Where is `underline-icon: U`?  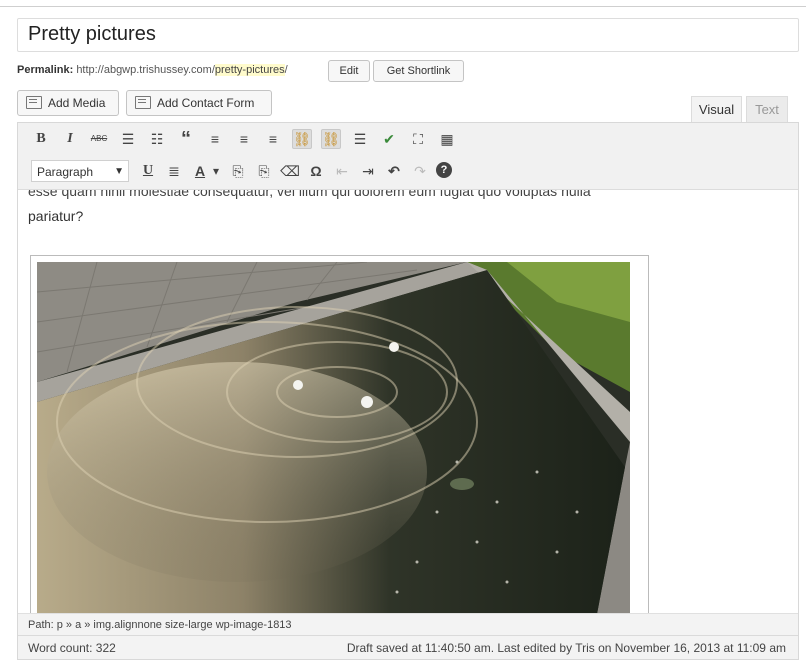 underline-icon: U is located at coordinates (148, 171).